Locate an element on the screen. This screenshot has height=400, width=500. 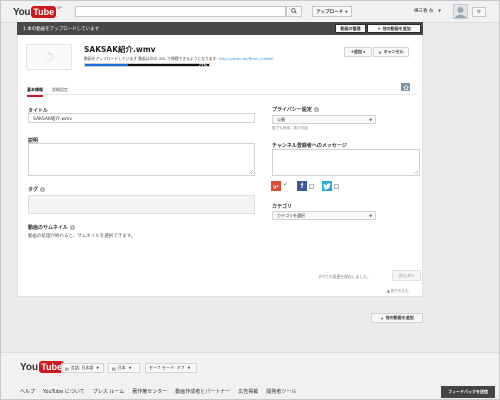
twitter-share-icon is located at coordinates (327, 186).